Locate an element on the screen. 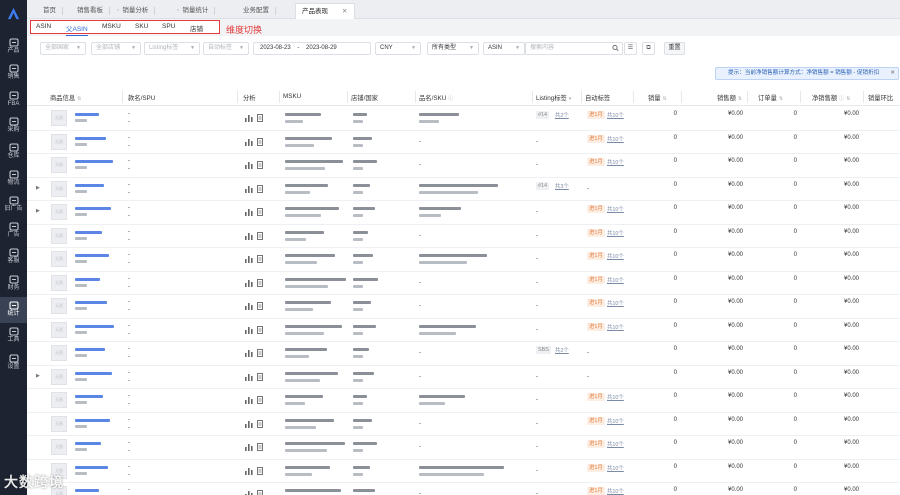  country-select: 全部国家 ▼ is located at coordinates (63, 48).